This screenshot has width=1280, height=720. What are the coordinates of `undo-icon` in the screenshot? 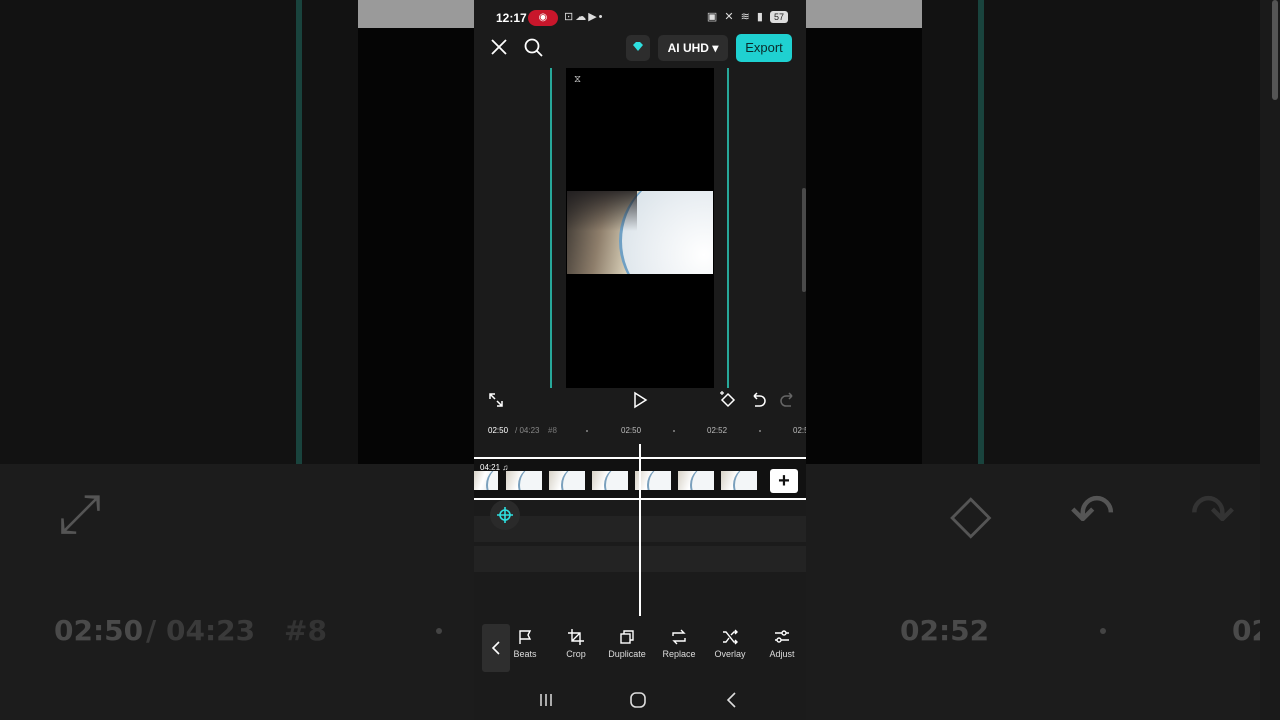 It's located at (758, 400).